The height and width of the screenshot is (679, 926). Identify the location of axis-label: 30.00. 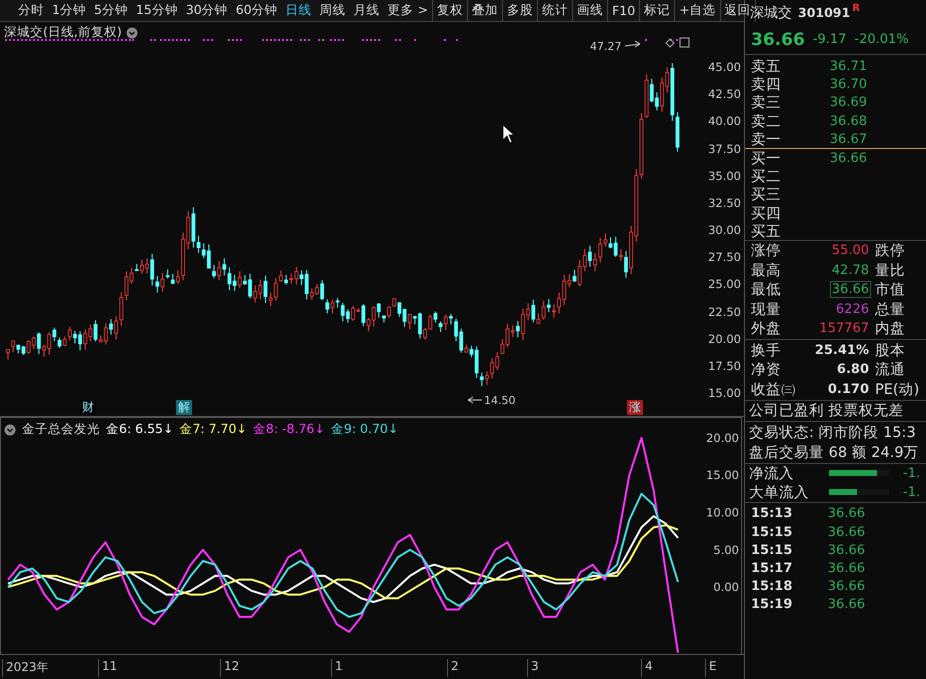
(724, 230).